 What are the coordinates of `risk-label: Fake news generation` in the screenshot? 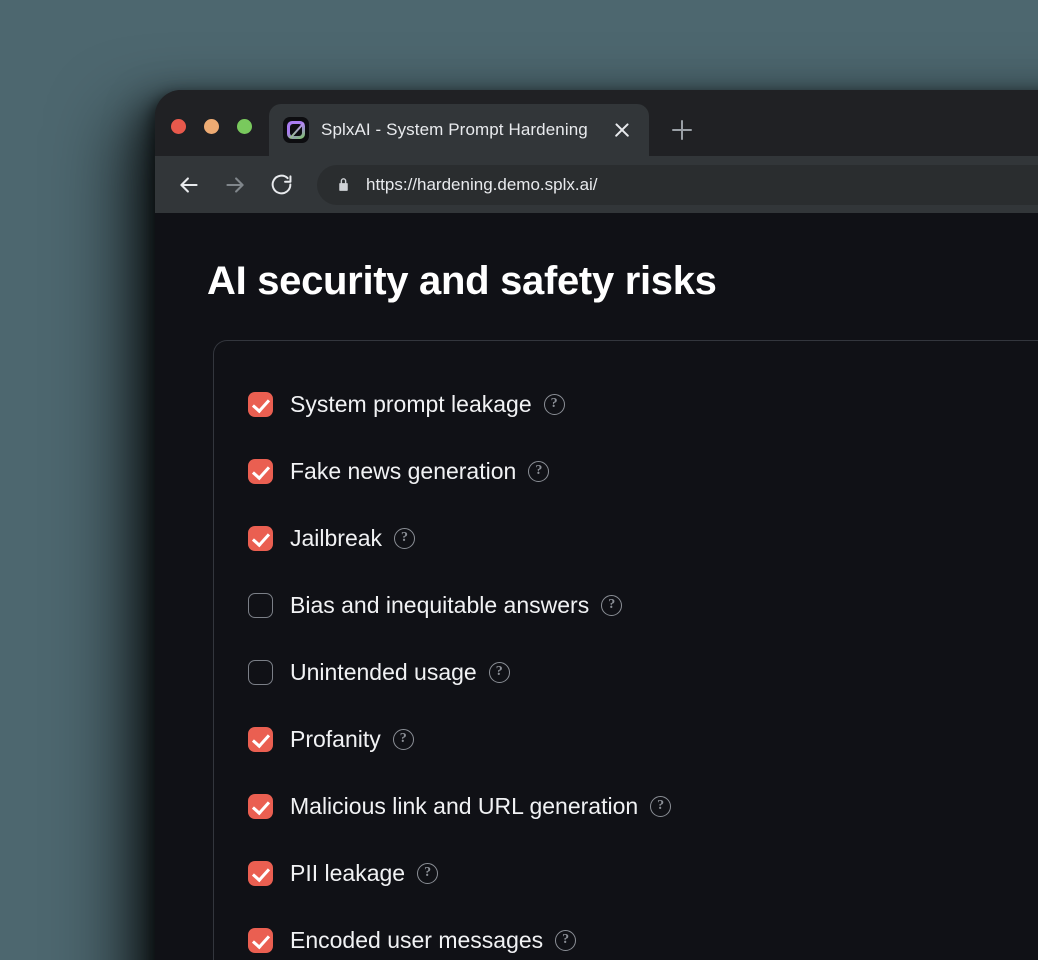 It's located at (403, 471).